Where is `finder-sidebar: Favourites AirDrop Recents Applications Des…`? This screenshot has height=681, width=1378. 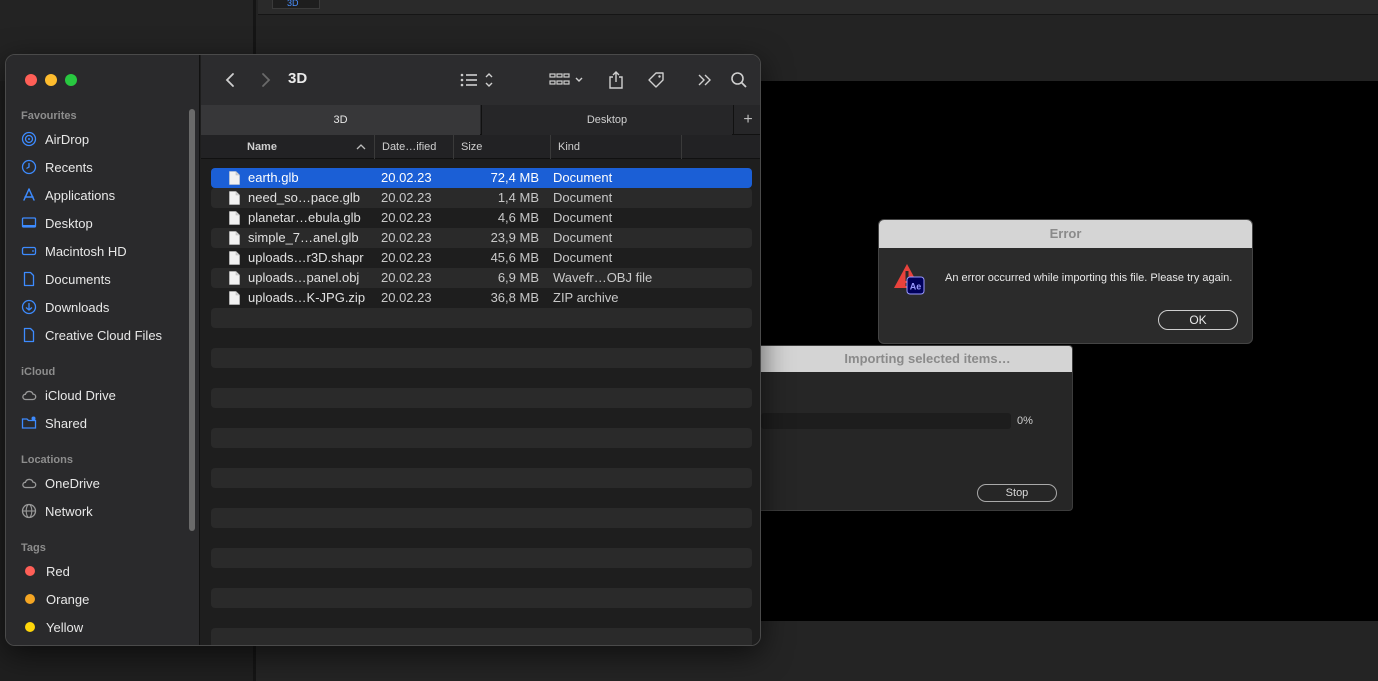 finder-sidebar: Favourites AirDrop Recents Applications Des… is located at coordinates (103, 350).